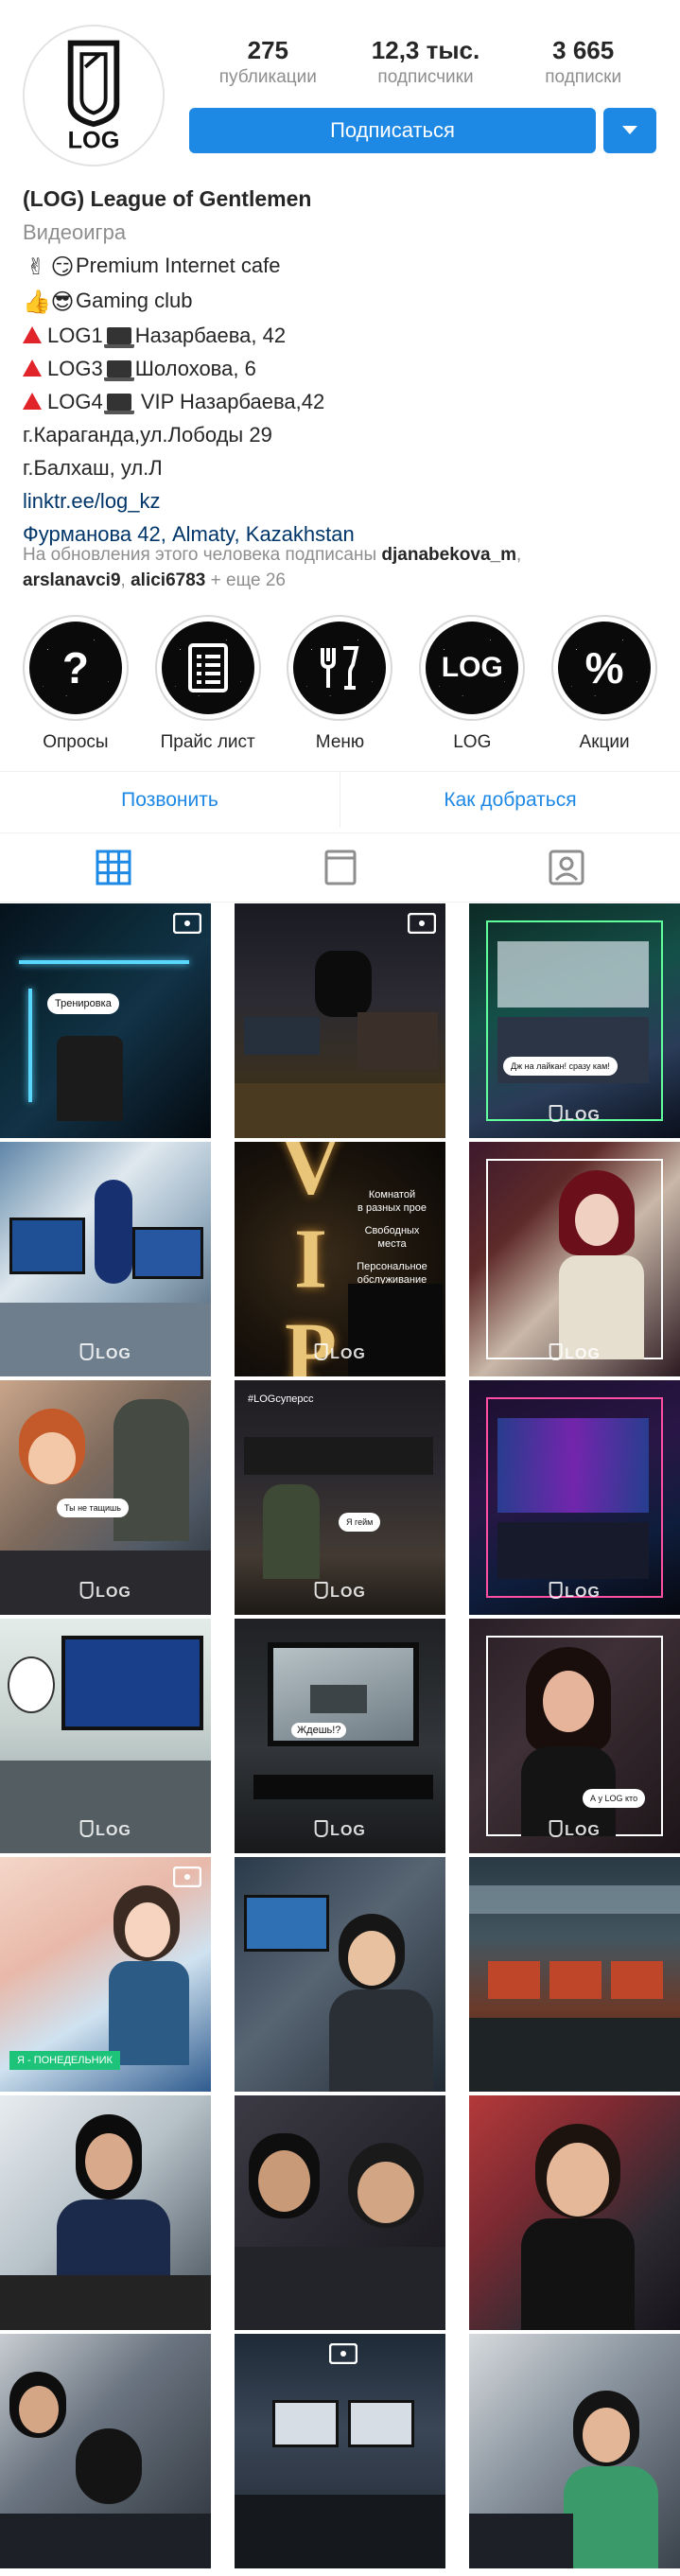  I want to click on tab-tagged, so click(567, 868).